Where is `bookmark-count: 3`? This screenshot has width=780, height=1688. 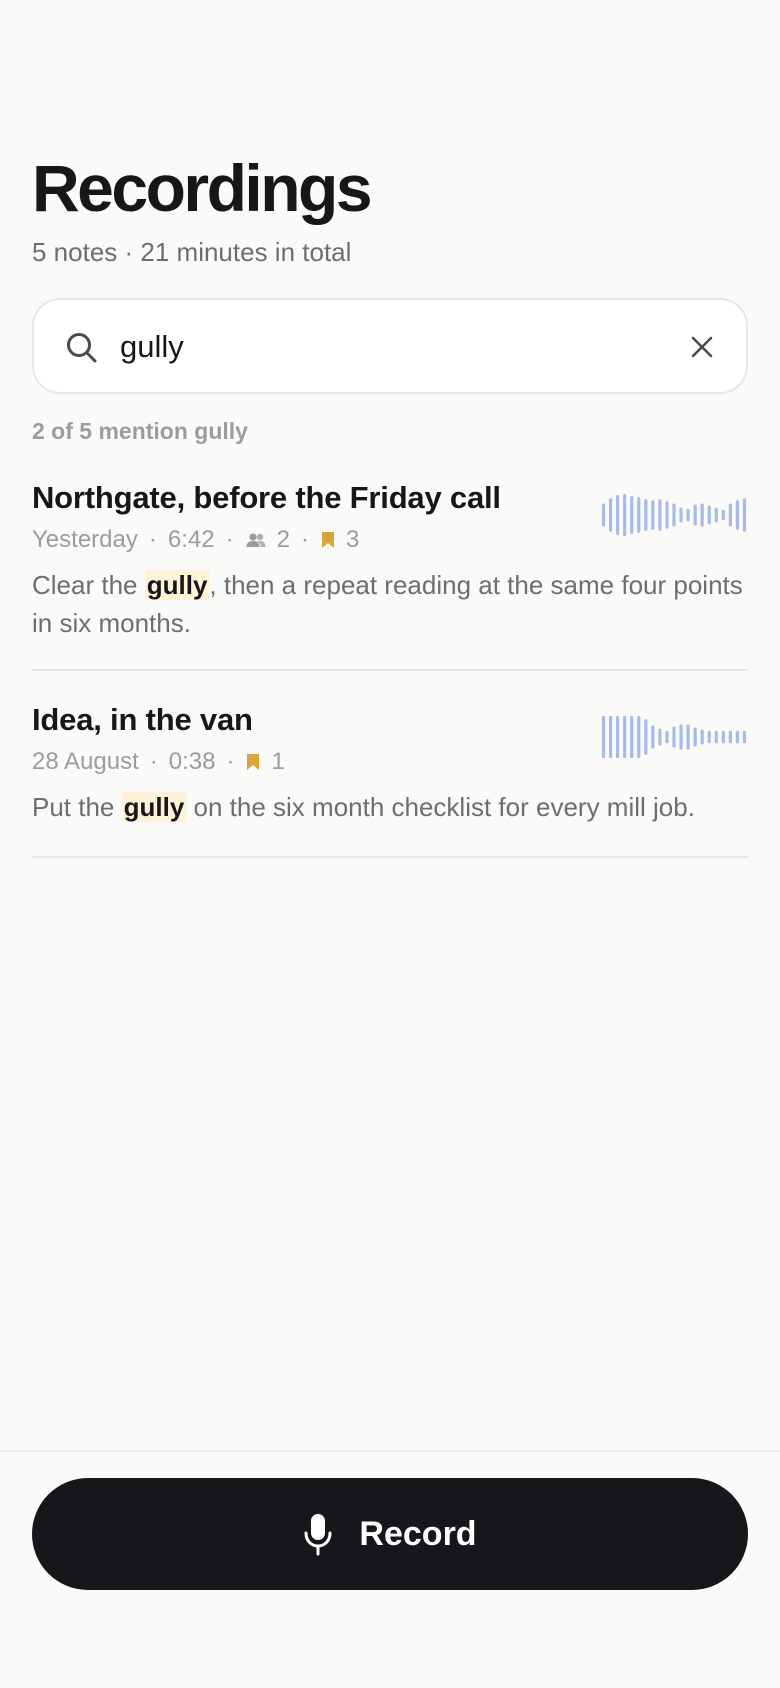 bookmark-count: 3 is located at coordinates (352, 539).